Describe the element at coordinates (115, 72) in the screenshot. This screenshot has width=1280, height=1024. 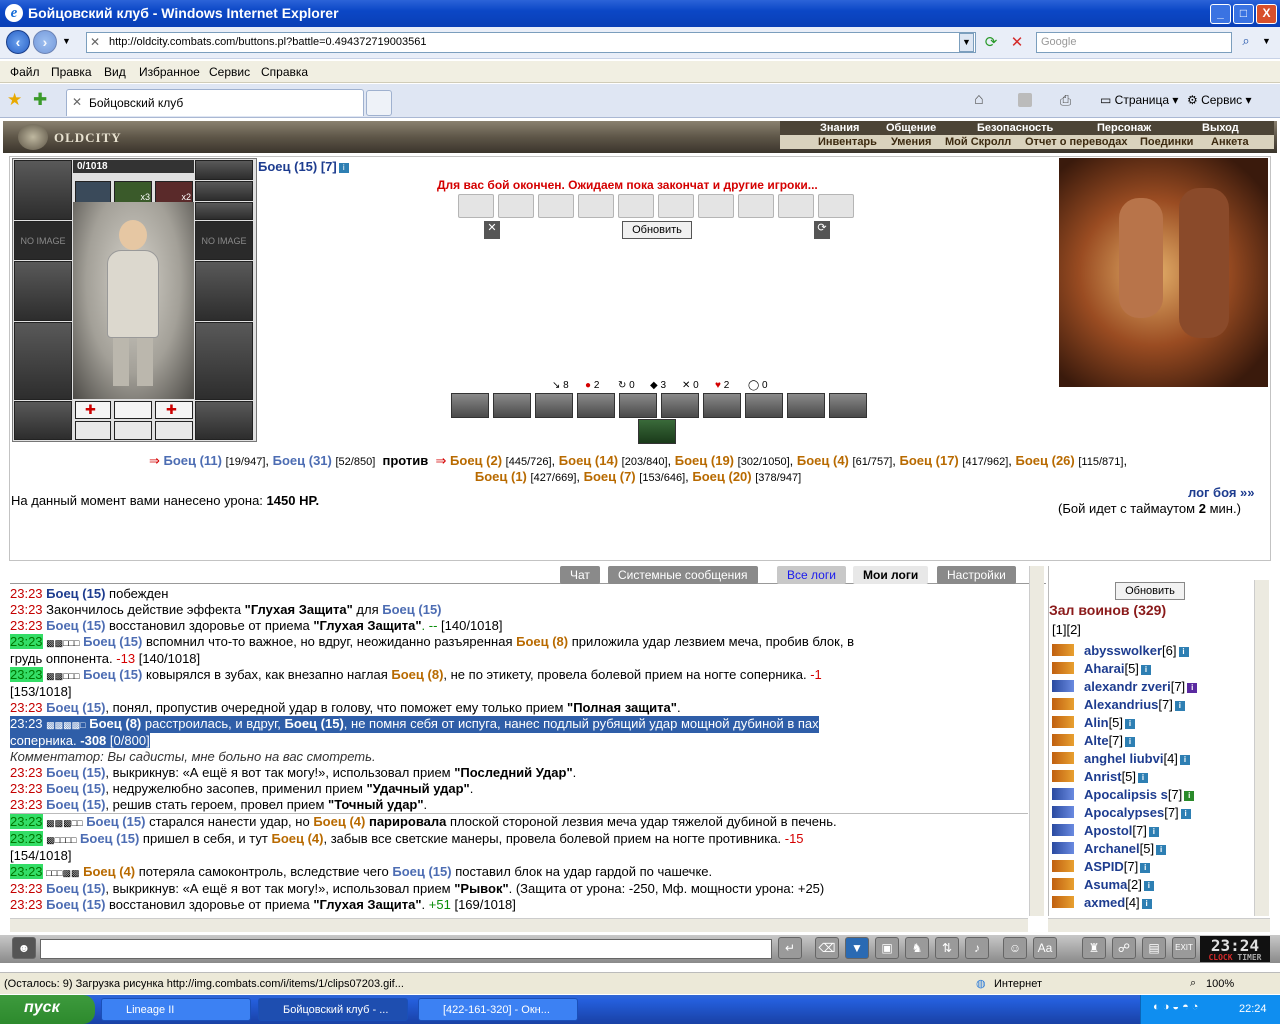
I see `menu-view: Вид` at that location.